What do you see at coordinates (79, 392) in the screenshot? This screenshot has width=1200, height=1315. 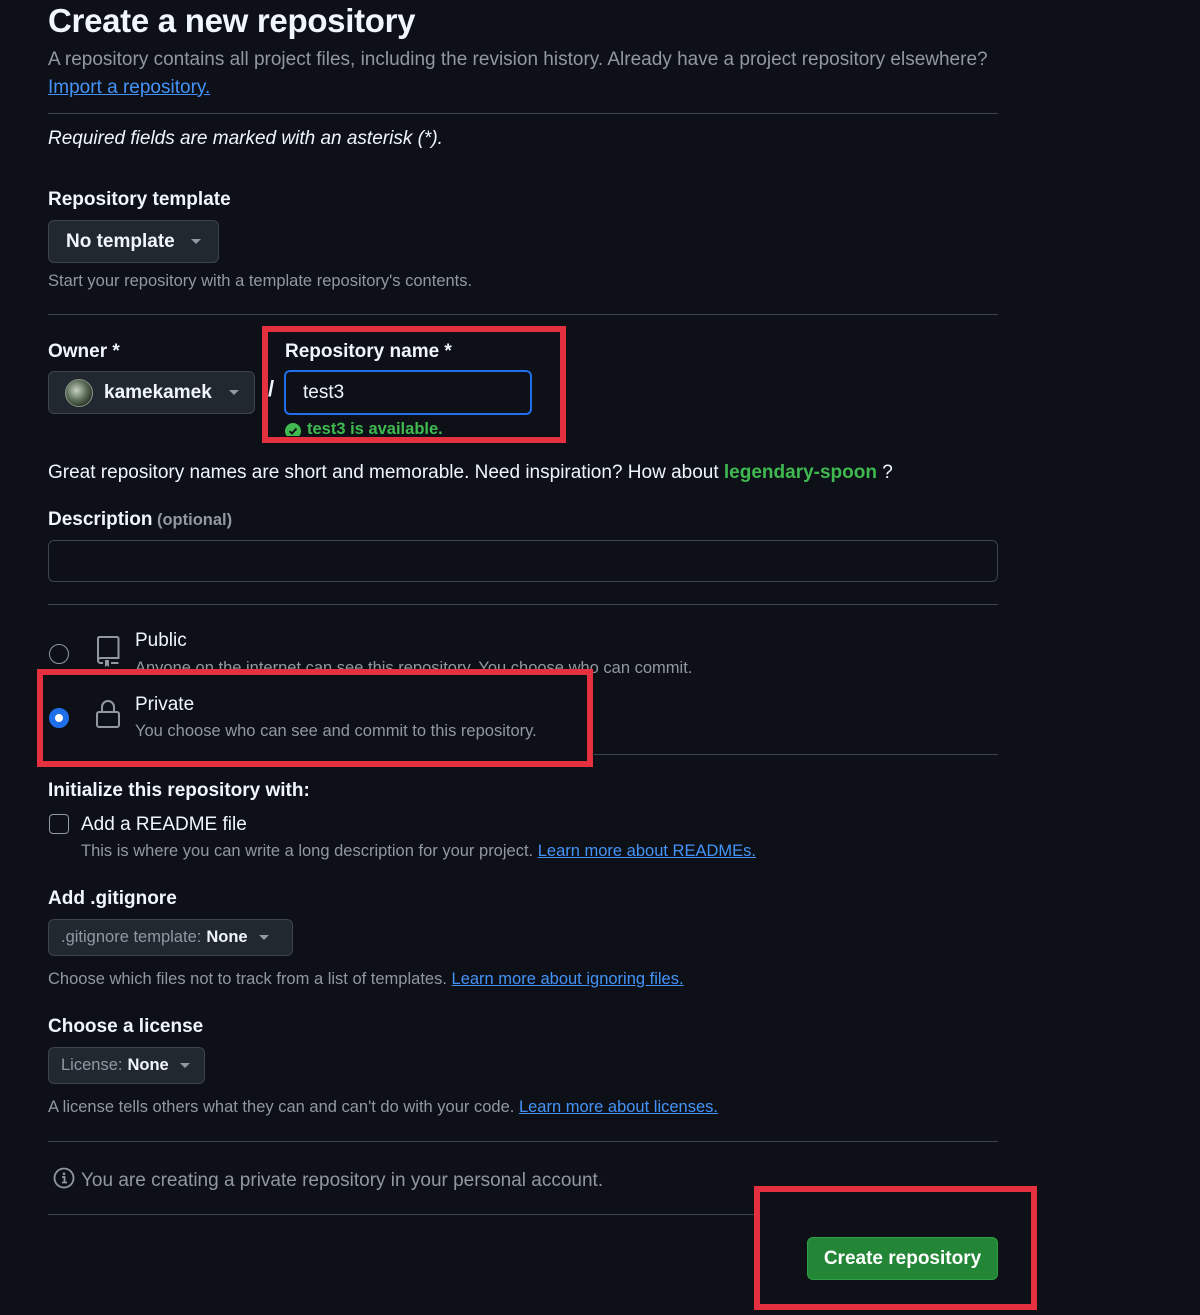 I see `avatar` at bounding box center [79, 392].